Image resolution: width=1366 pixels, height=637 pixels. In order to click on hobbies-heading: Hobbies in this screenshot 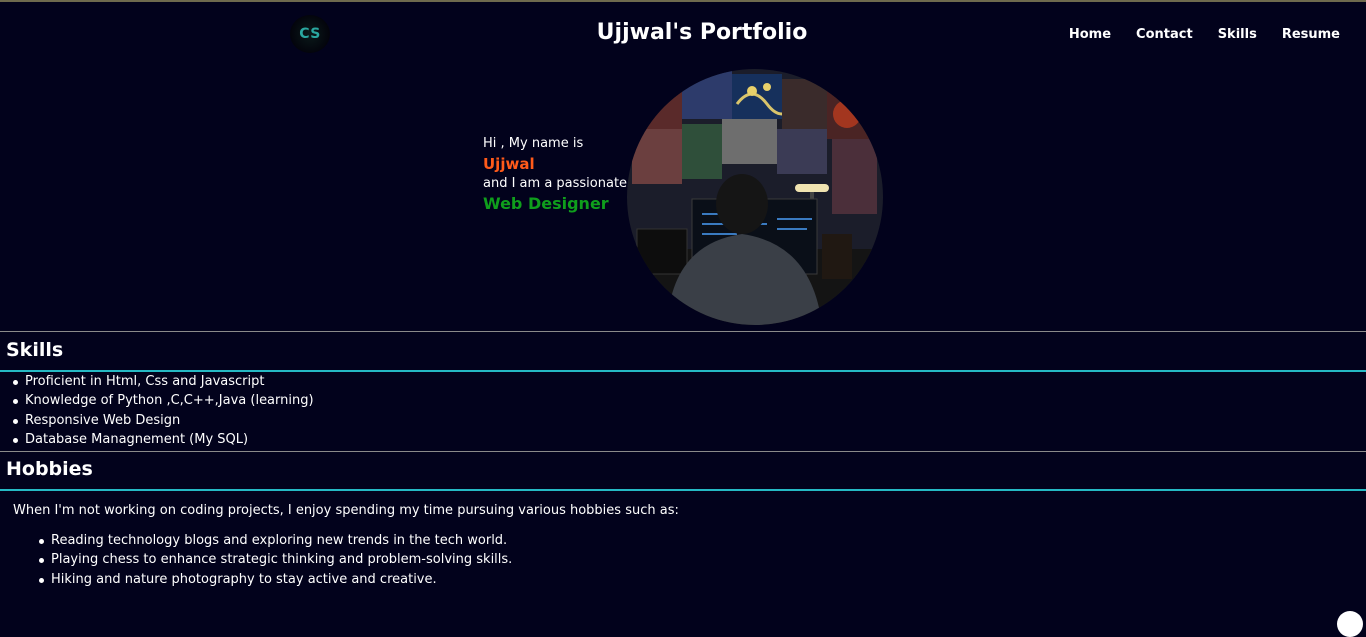, I will do `click(49, 469)`.